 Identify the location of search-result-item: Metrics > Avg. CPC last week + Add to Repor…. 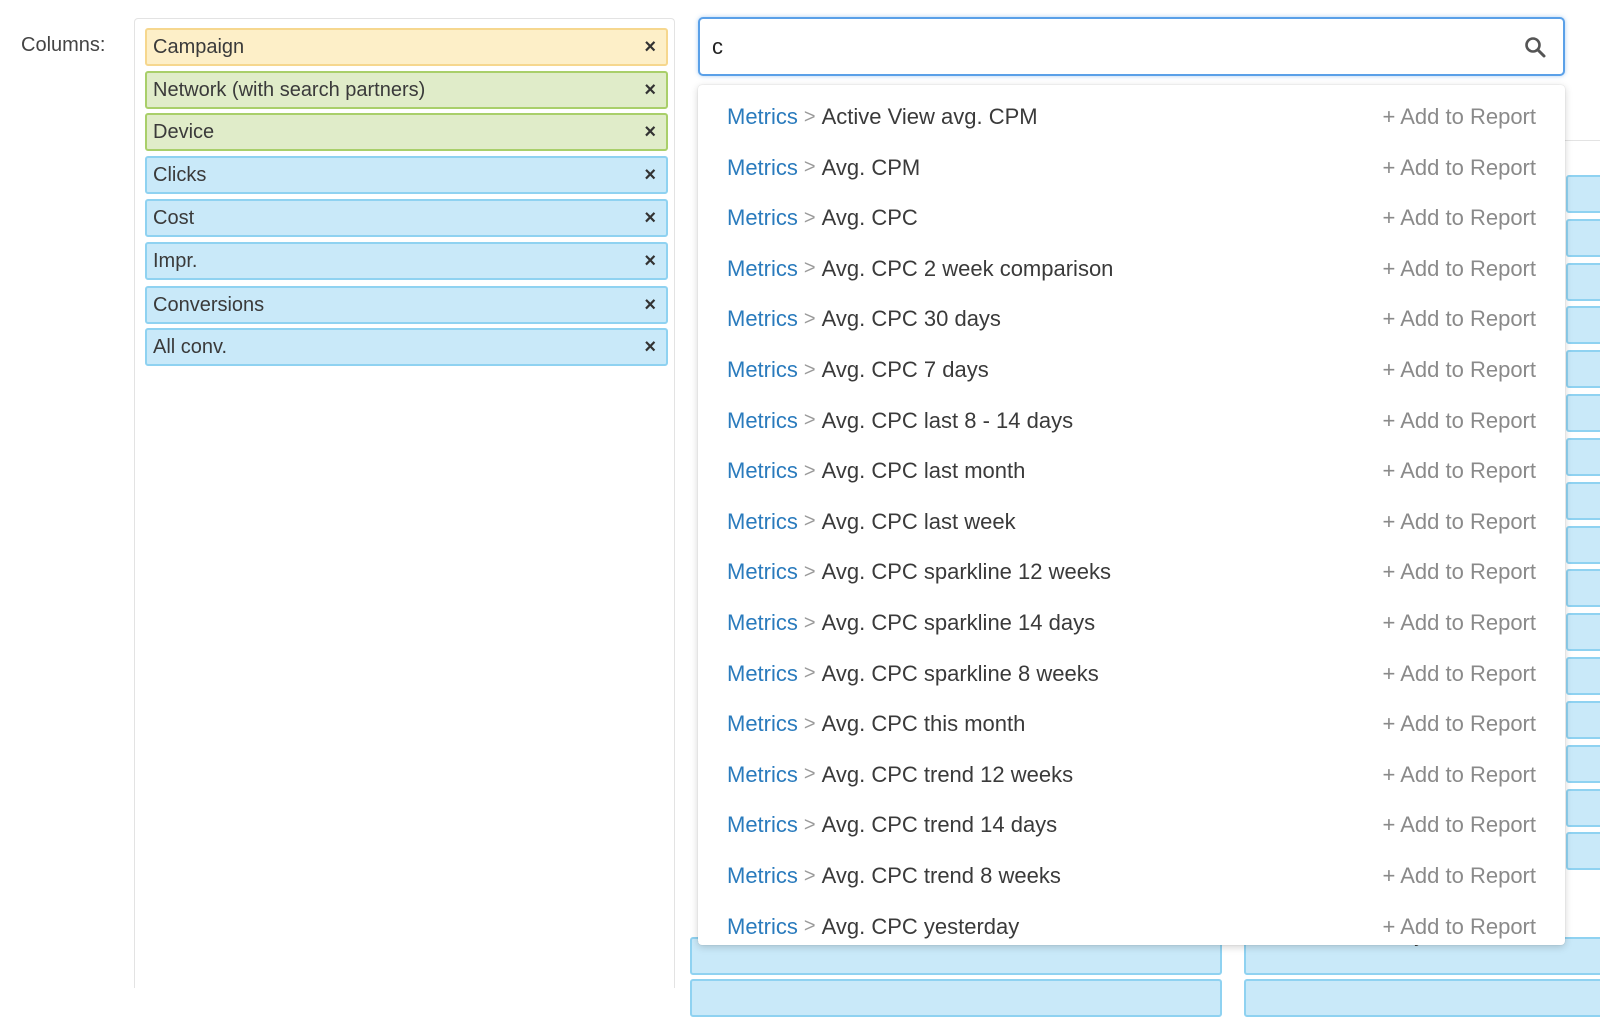
(1131, 522).